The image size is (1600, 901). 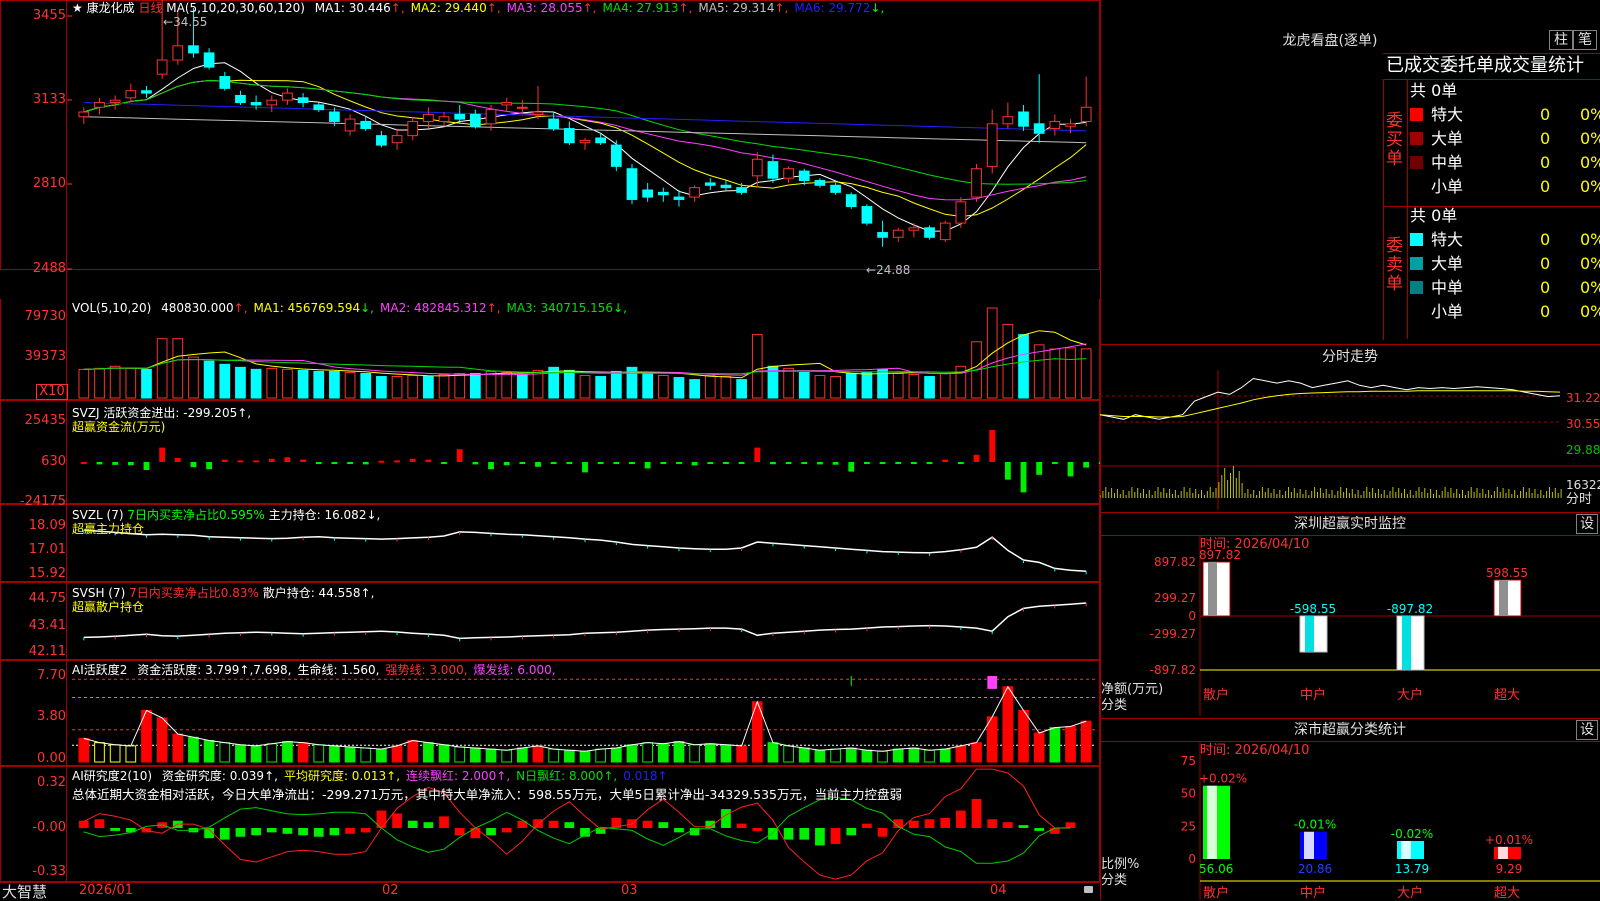 I want to click on sz-bar-value: -897.82, so click(x=1410, y=609).